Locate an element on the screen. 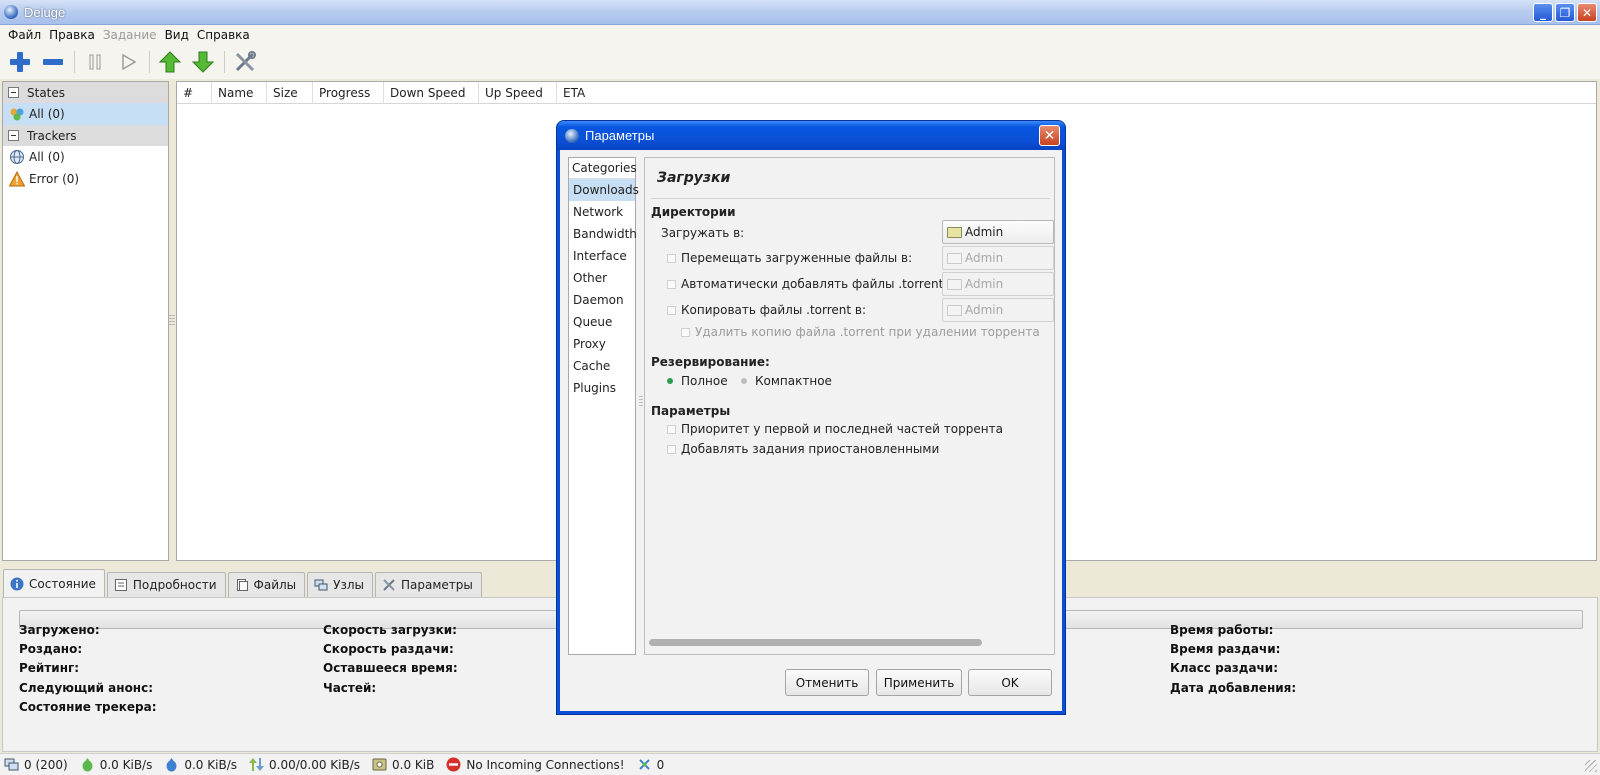 The image size is (1600, 775). dialog-close-button: ✕ is located at coordinates (1049, 135).